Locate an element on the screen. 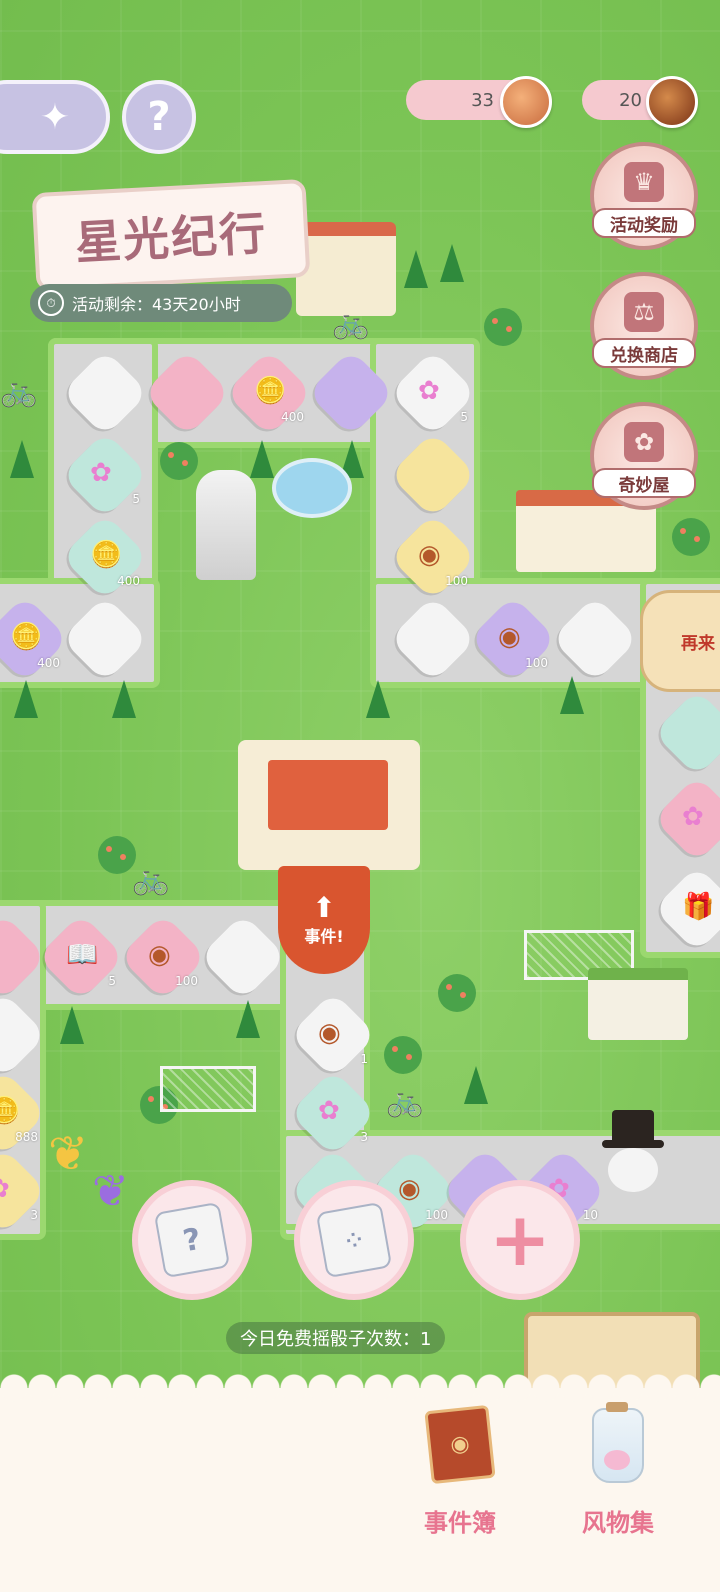  plus-icon: + is located at coordinates (519, 1240).